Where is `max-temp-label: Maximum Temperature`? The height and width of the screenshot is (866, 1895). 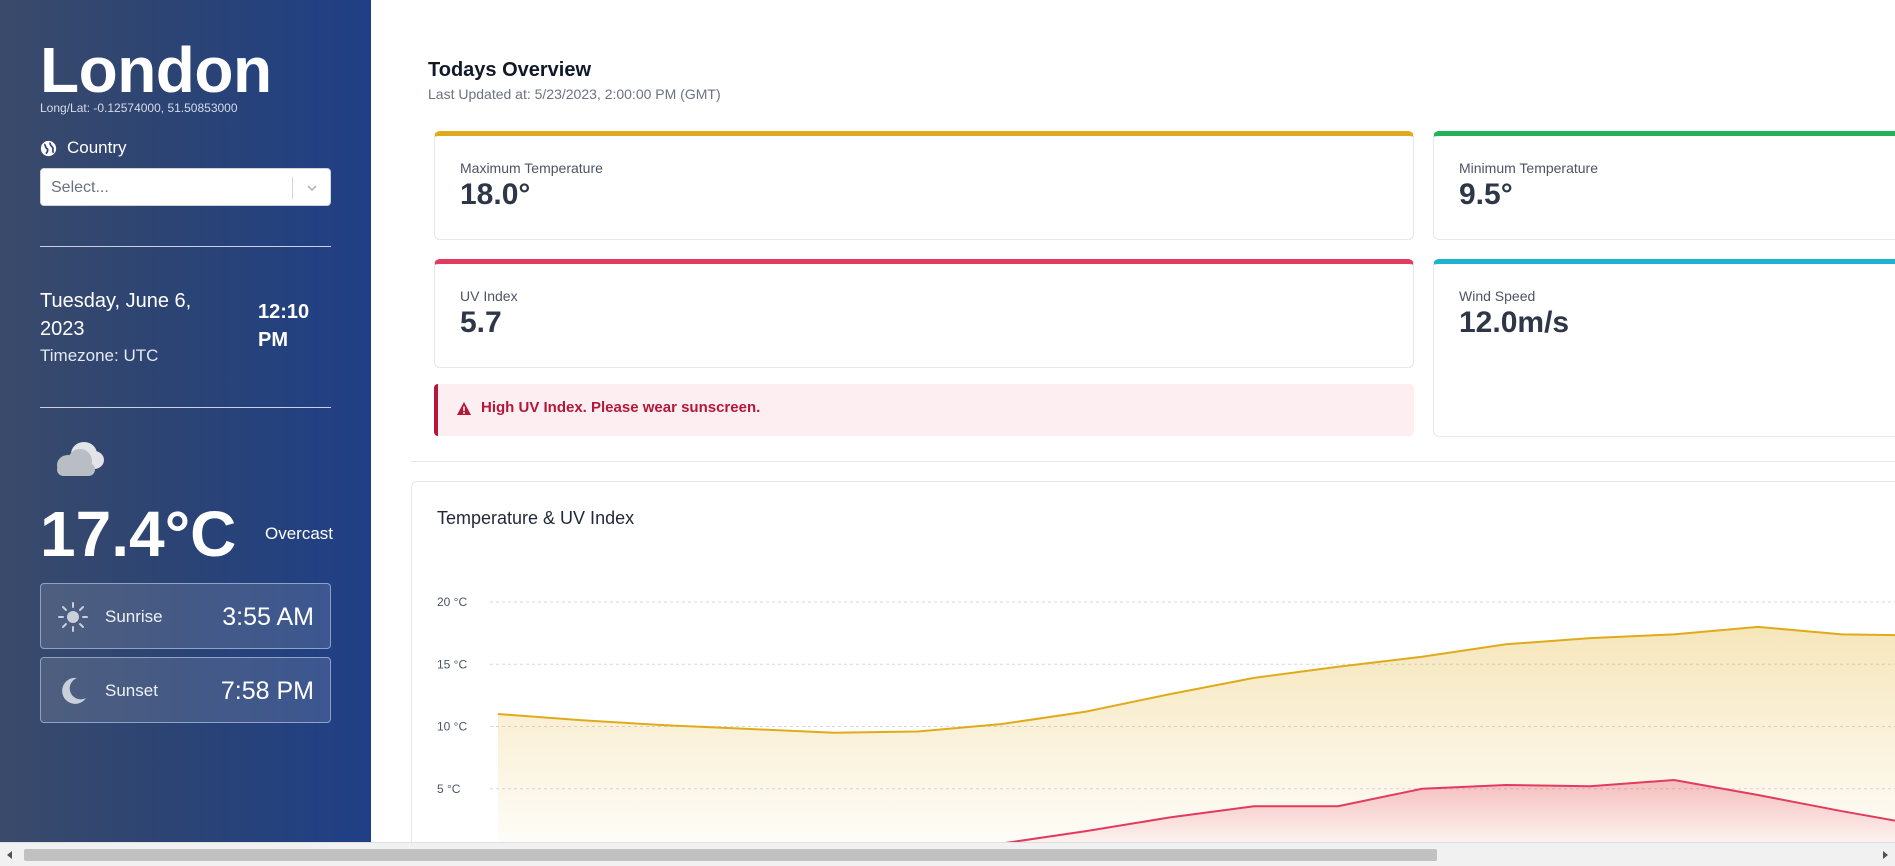
max-temp-label: Maximum Temperature is located at coordinates (531, 168).